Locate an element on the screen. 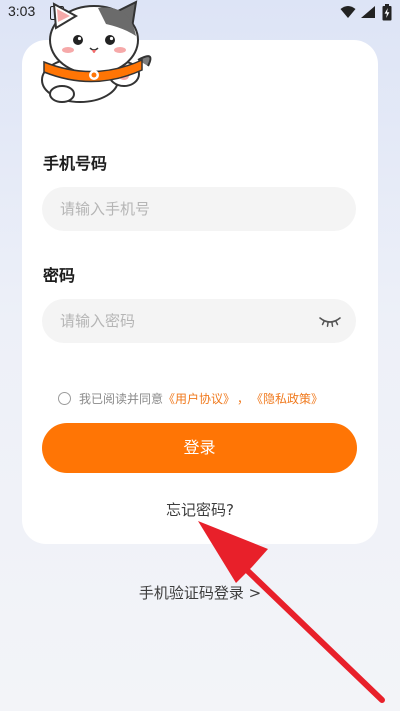 This screenshot has height=711, width=400. phone-label: 手机号码 is located at coordinates (75, 163).